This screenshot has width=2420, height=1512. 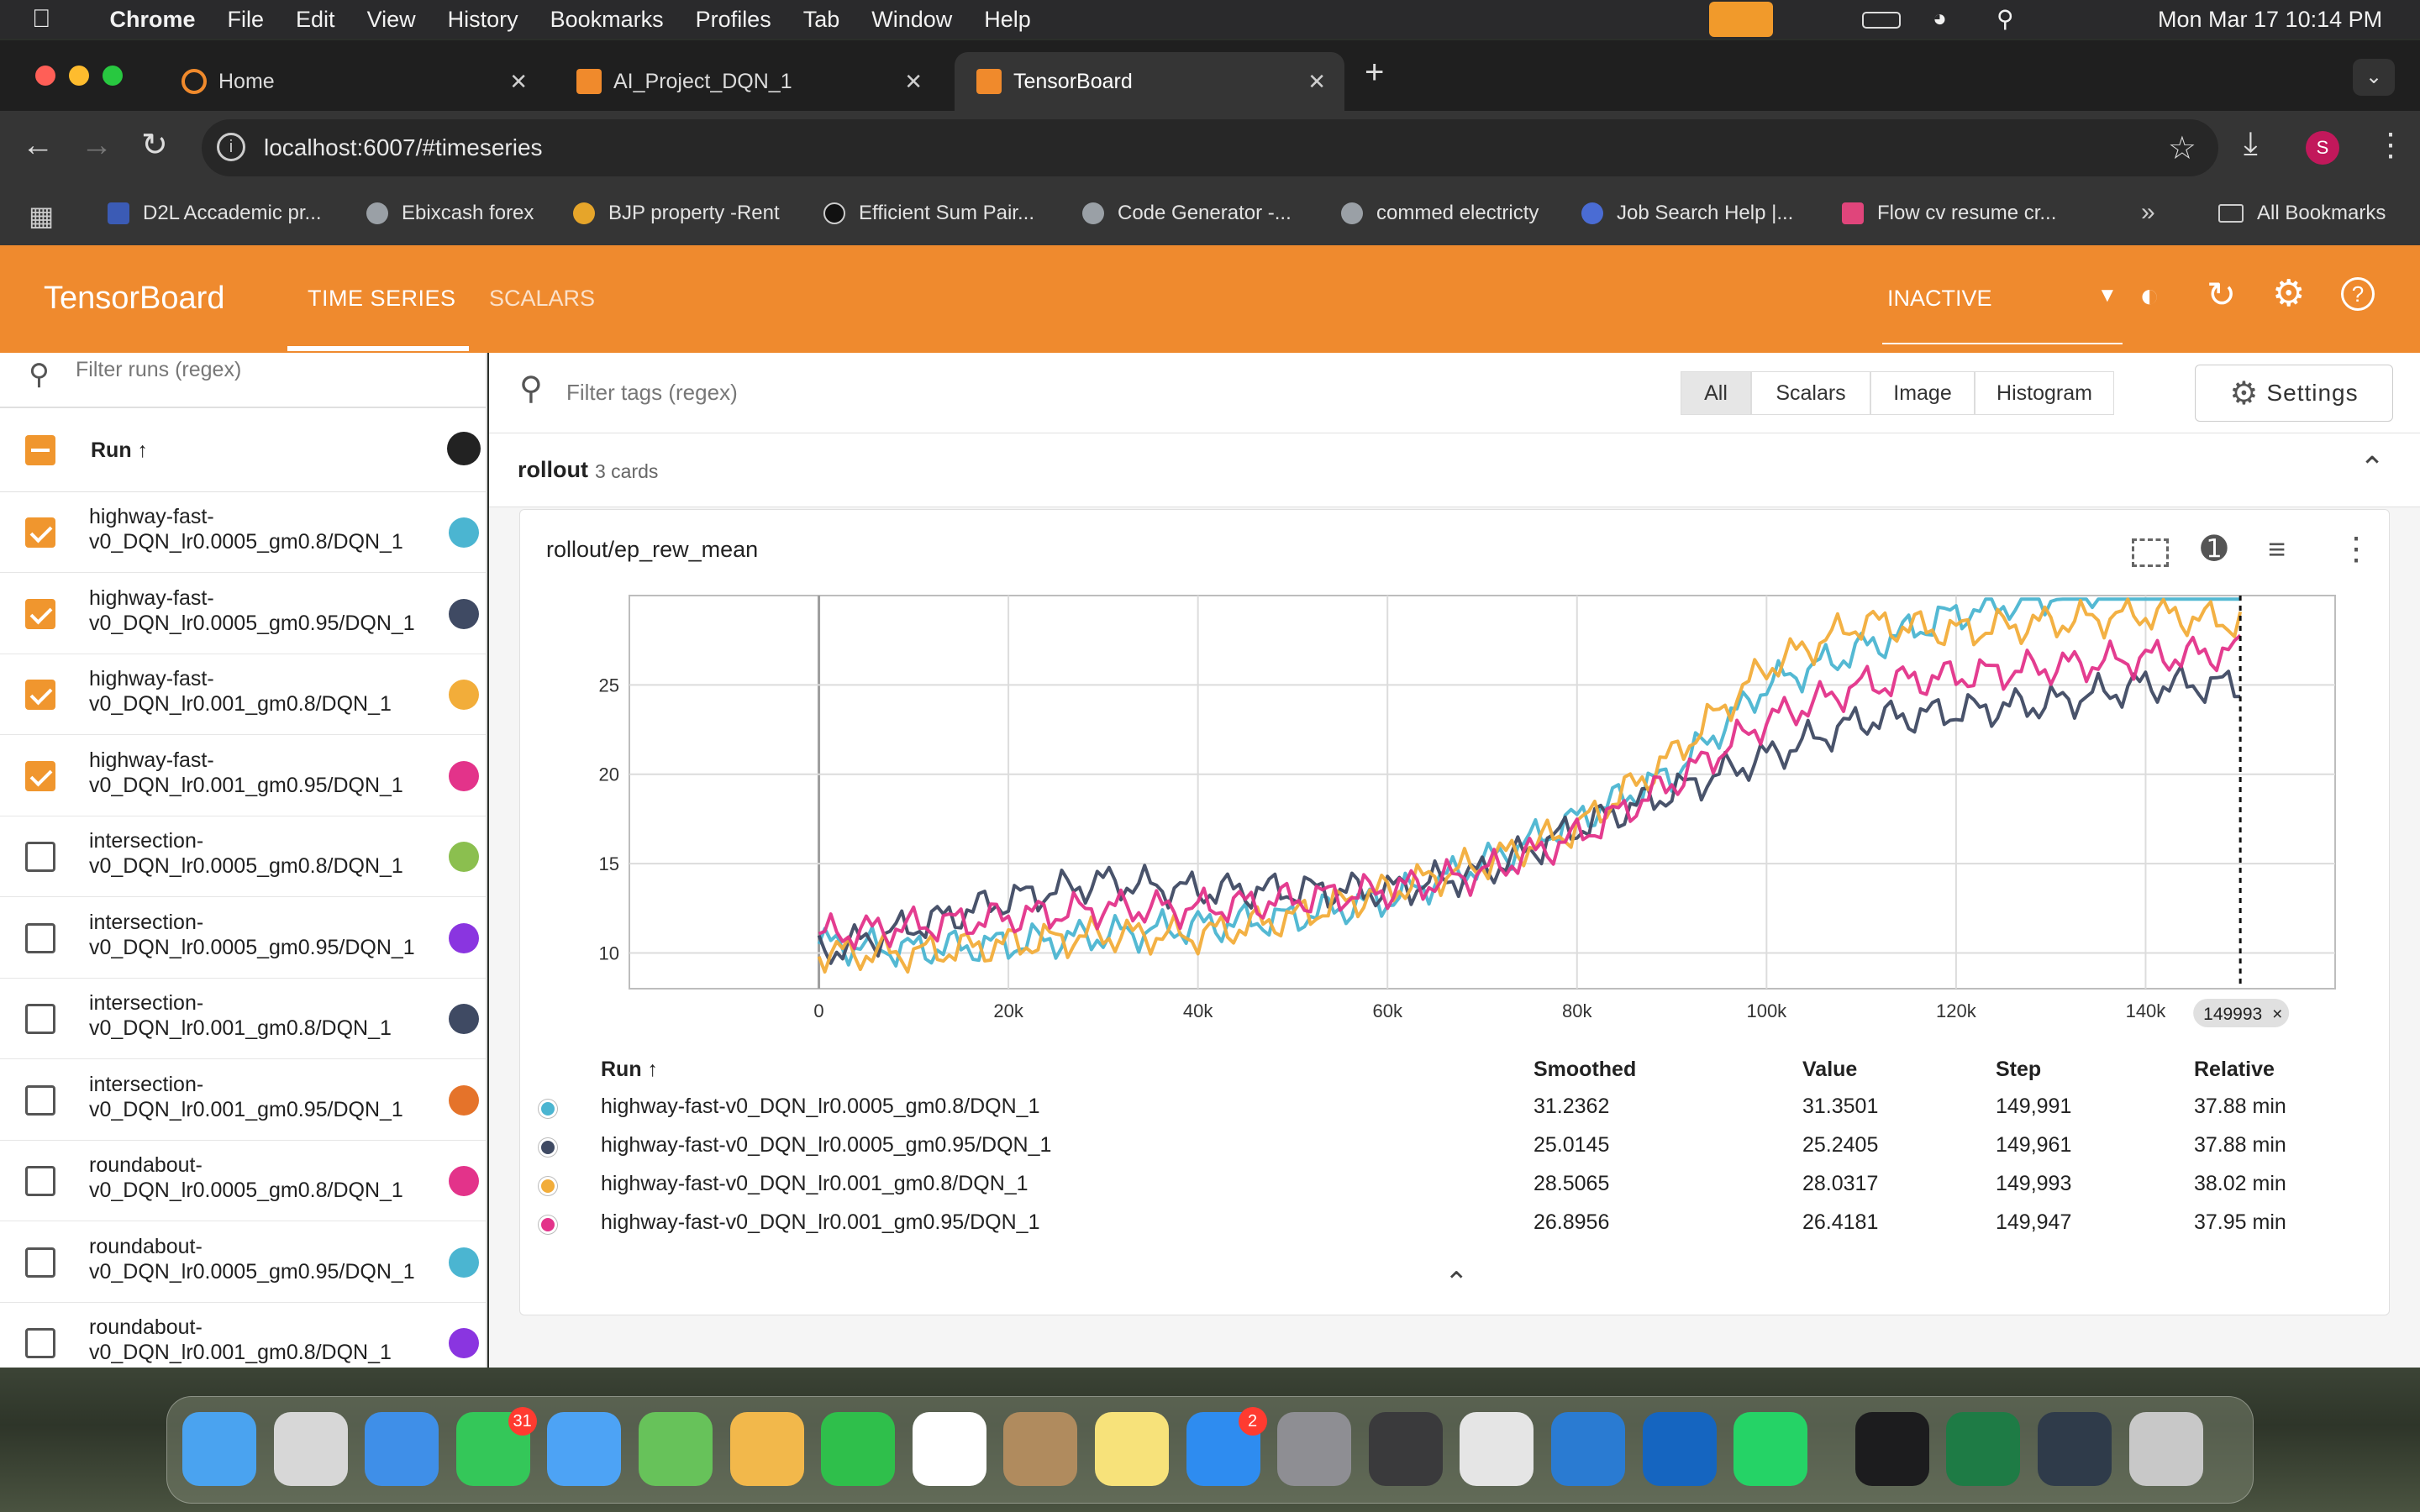 What do you see at coordinates (464, 448) in the screenshot?
I see `palette-icon` at bounding box center [464, 448].